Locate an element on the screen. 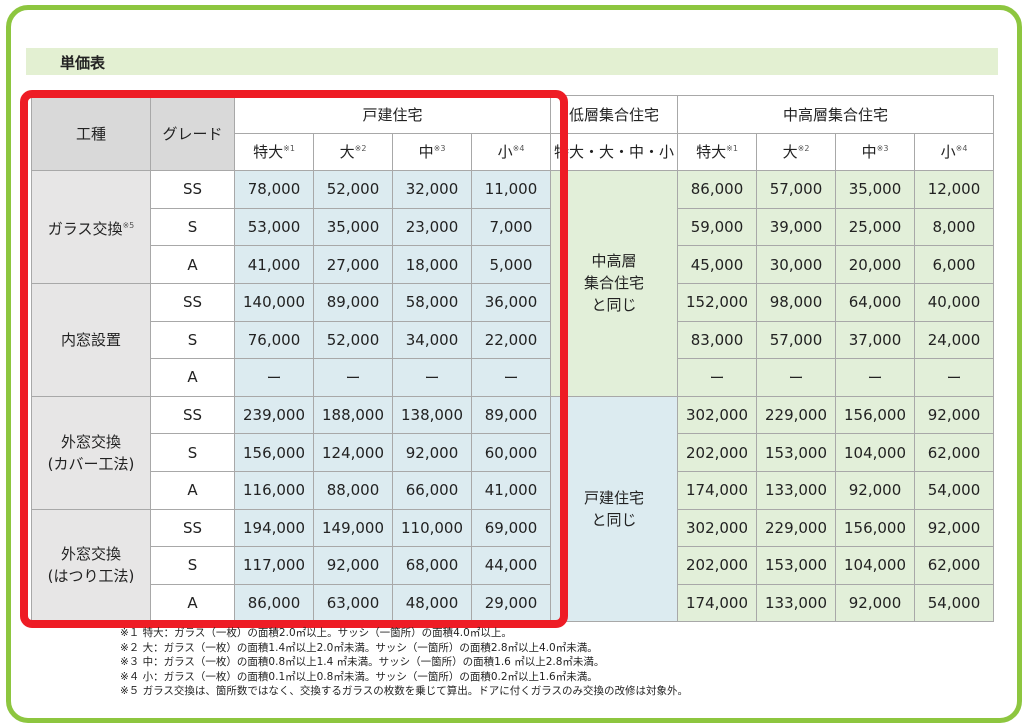  detached-price-cell: 5,000 is located at coordinates (511, 264).